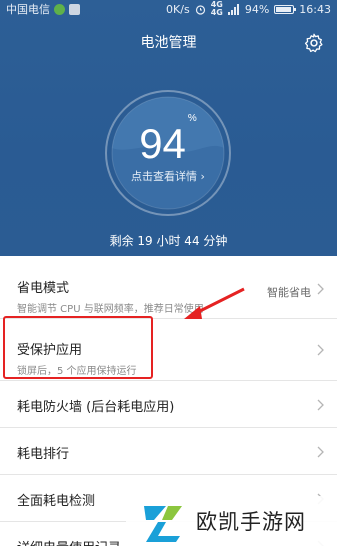  What do you see at coordinates (168, 451) in the screenshot?
I see `list-item-power-ranking: 耗电排行` at bounding box center [168, 451].